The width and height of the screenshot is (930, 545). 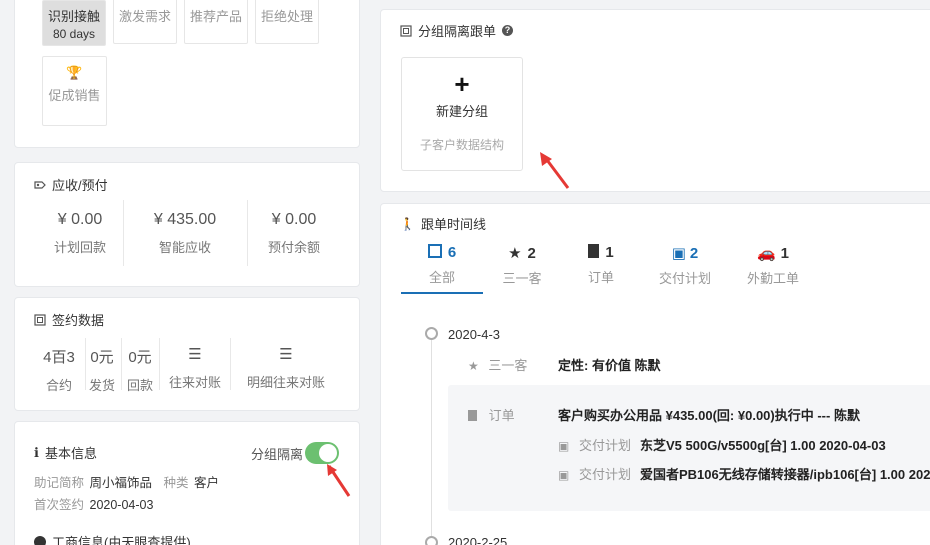 I want to click on timeline-date: 2020-4-3, so click(x=474, y=334).